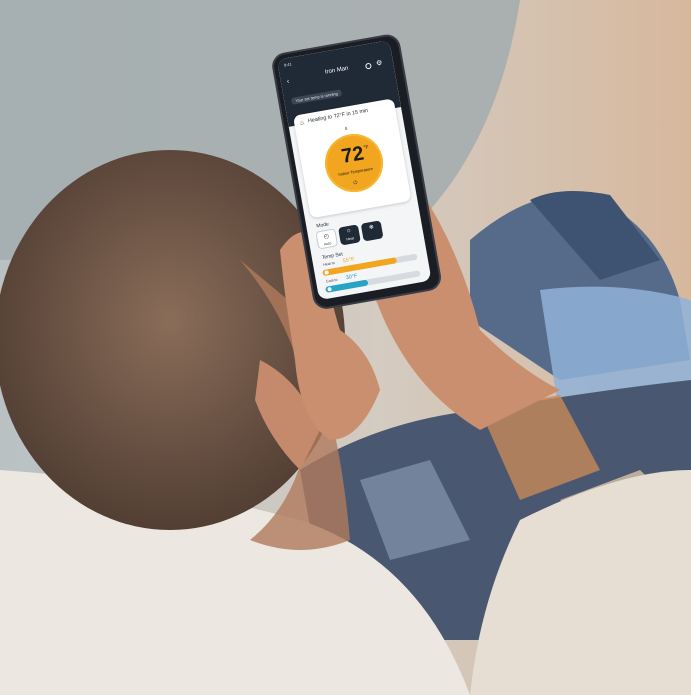  I want to click on mode-title: Mode, so click(322, 225).